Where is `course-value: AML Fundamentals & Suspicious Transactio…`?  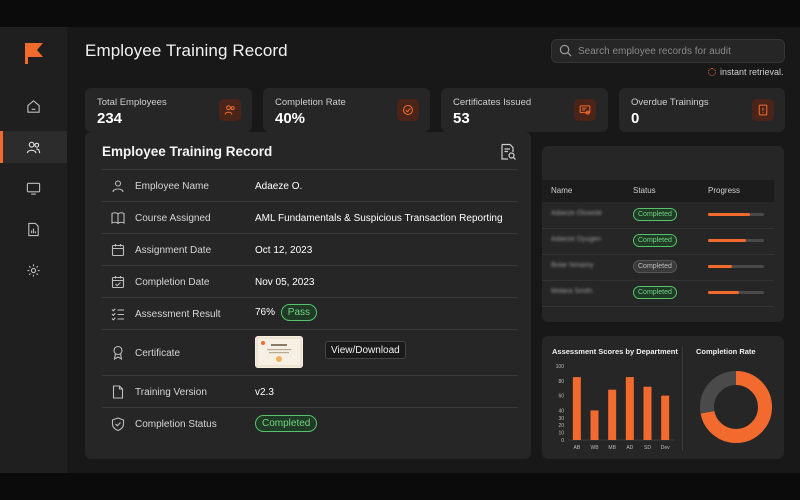 course-value: AML Fundamentals & Suspicious Transactio… is located at coordinates (379, 218).